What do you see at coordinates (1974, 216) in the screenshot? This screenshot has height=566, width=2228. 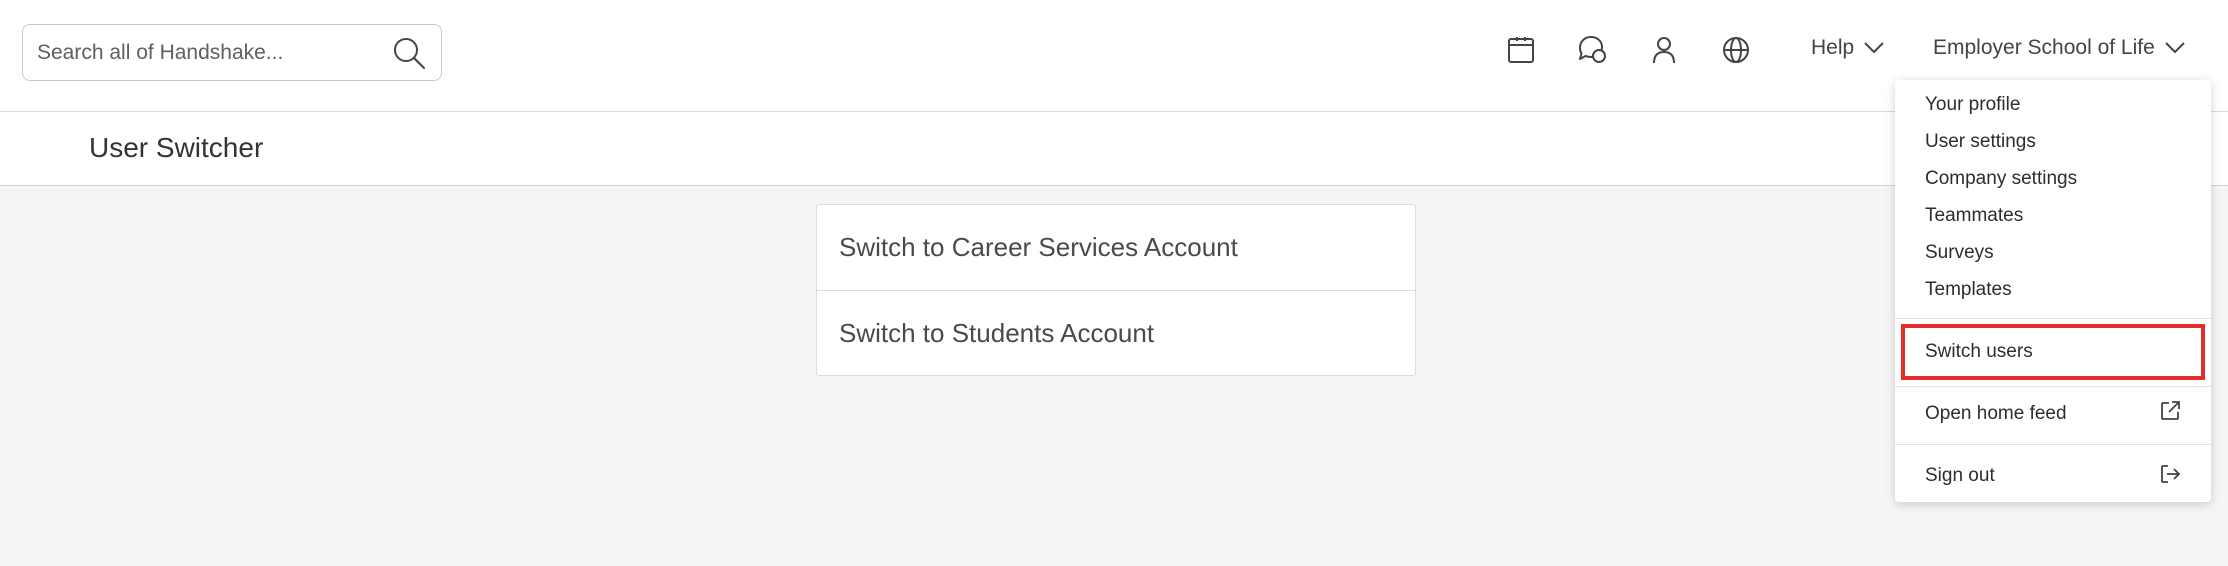 I see `menu-item-teammates: Teammates` at bounding box center [1974, 216].